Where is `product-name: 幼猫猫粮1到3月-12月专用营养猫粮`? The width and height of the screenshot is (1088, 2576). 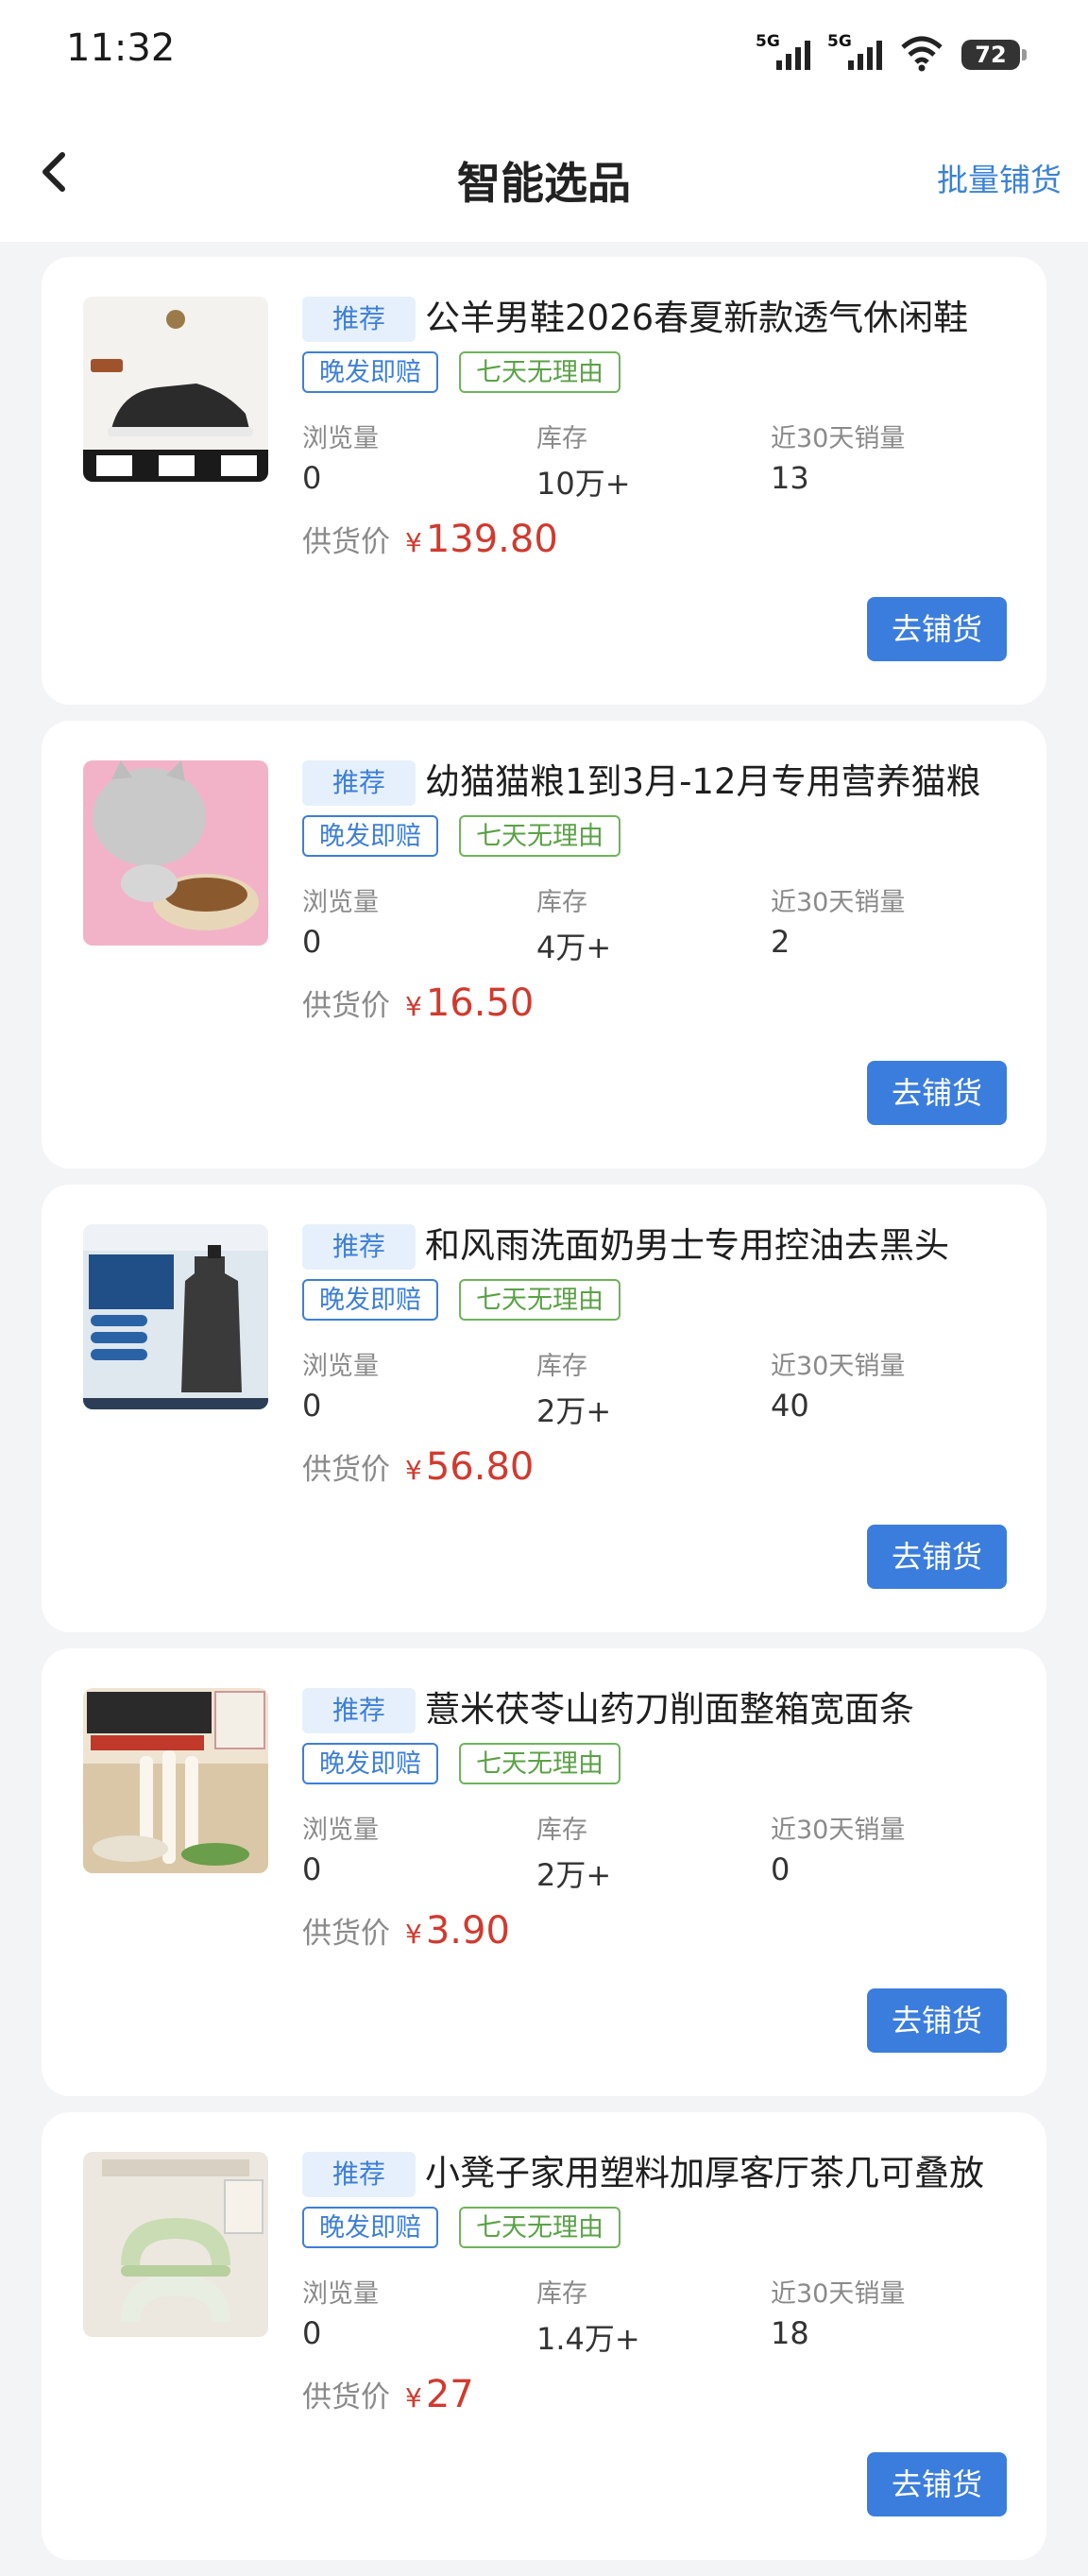 product-name: 幼猫猫粮1到3月-12月专用营养猫粮 is located at coordinates (718, 783).